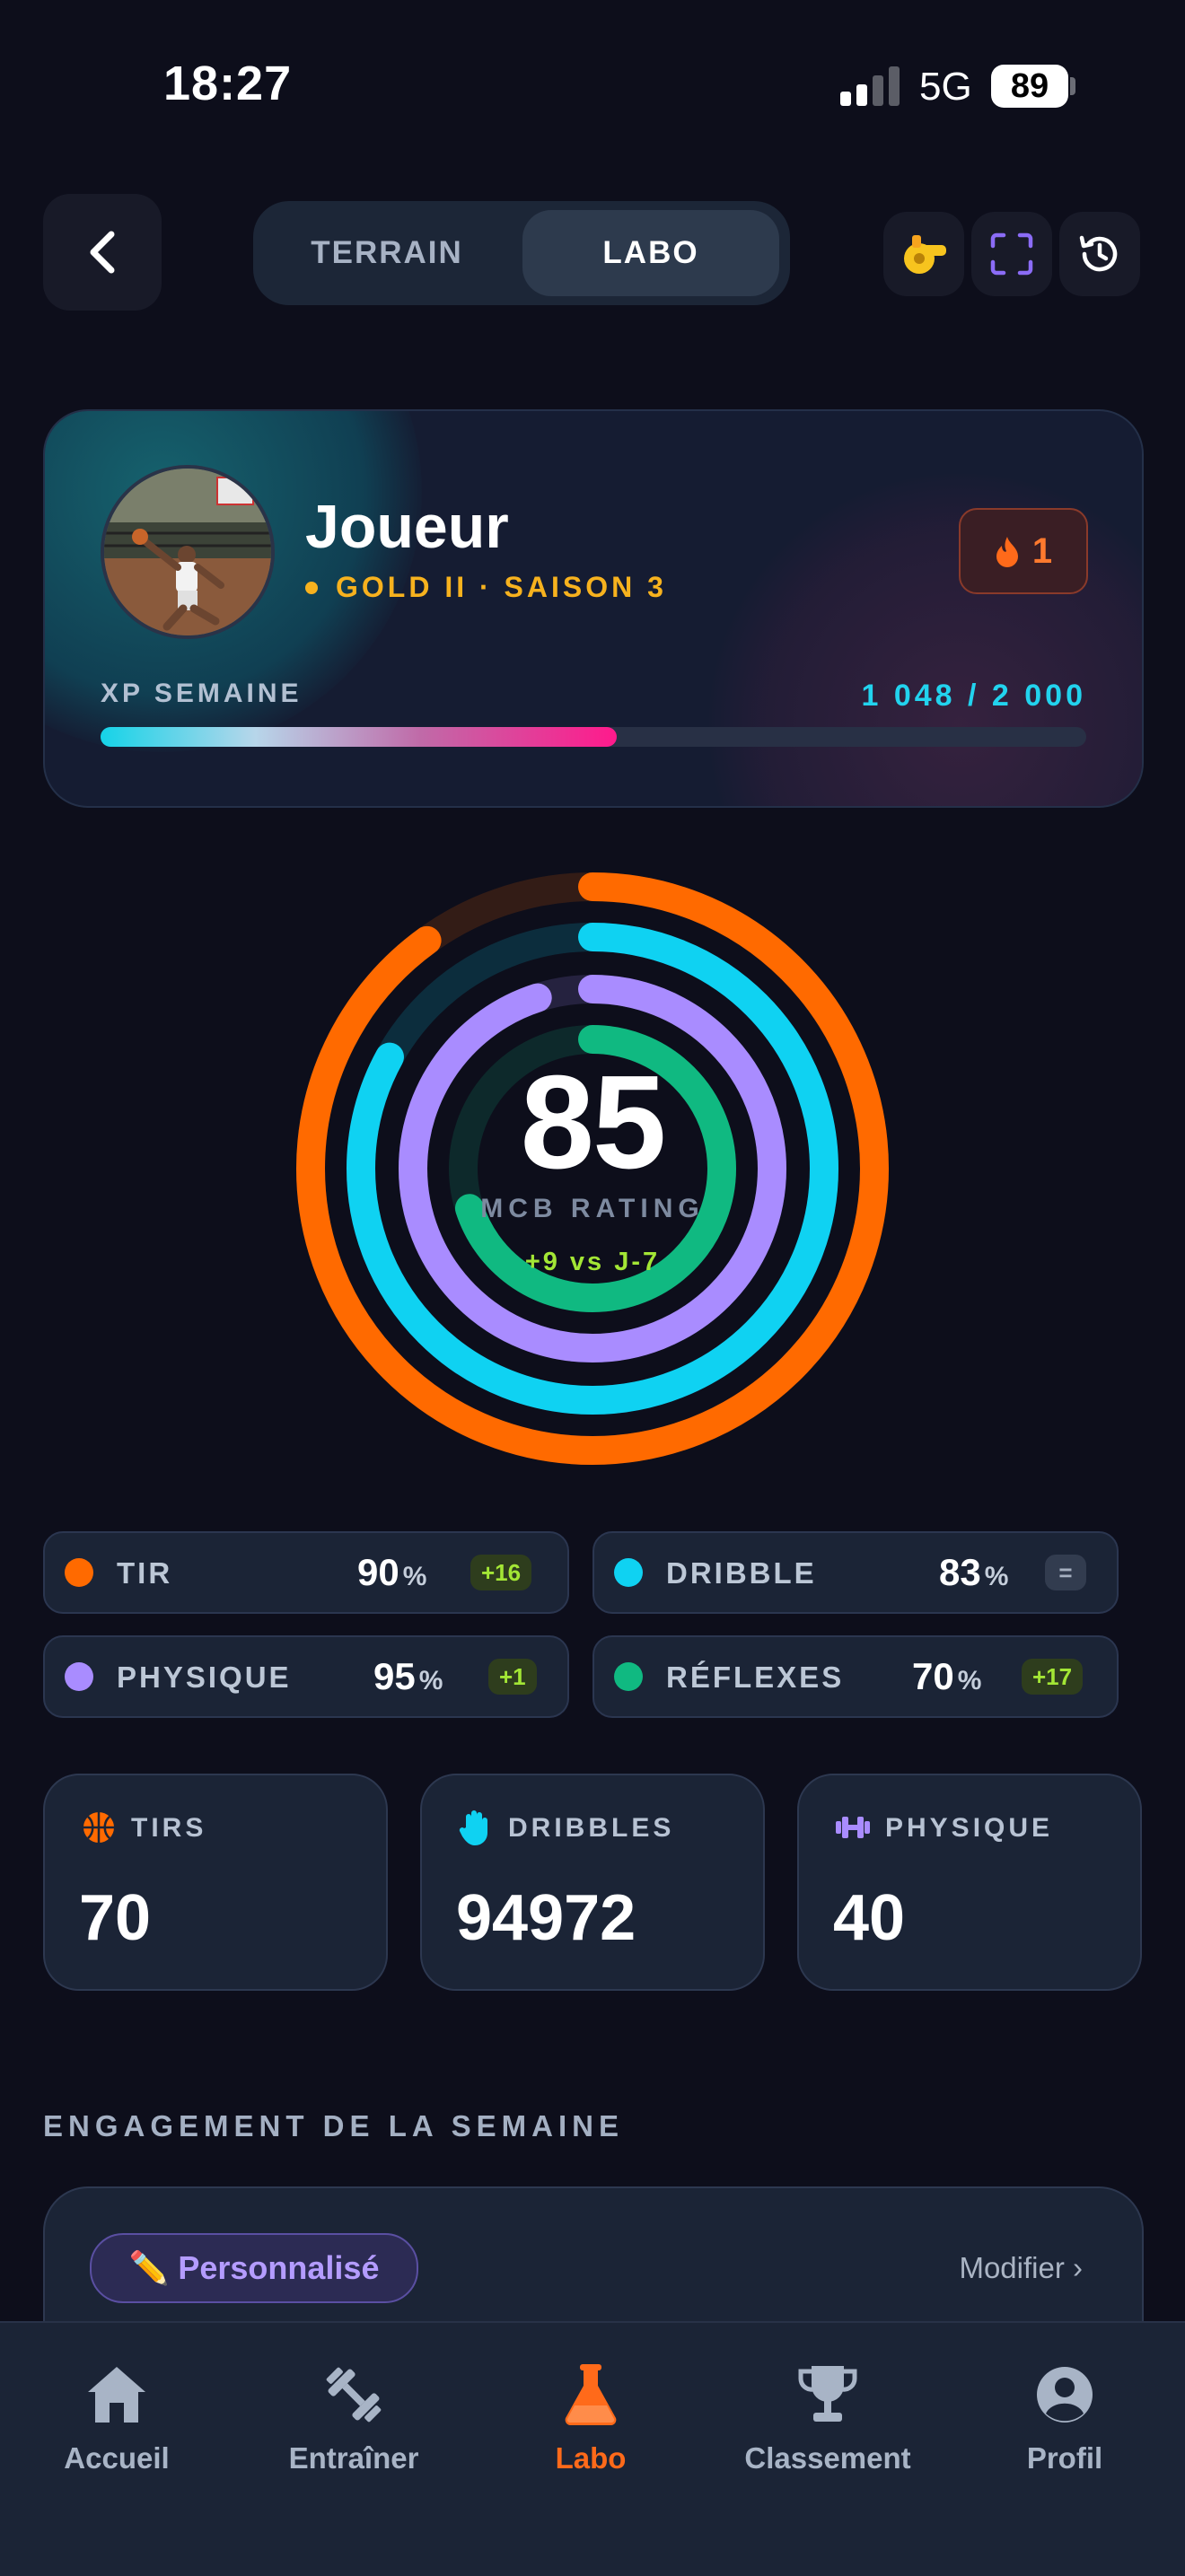  I want to click on stat-name: DRIBBLE, so click(741, 1573).